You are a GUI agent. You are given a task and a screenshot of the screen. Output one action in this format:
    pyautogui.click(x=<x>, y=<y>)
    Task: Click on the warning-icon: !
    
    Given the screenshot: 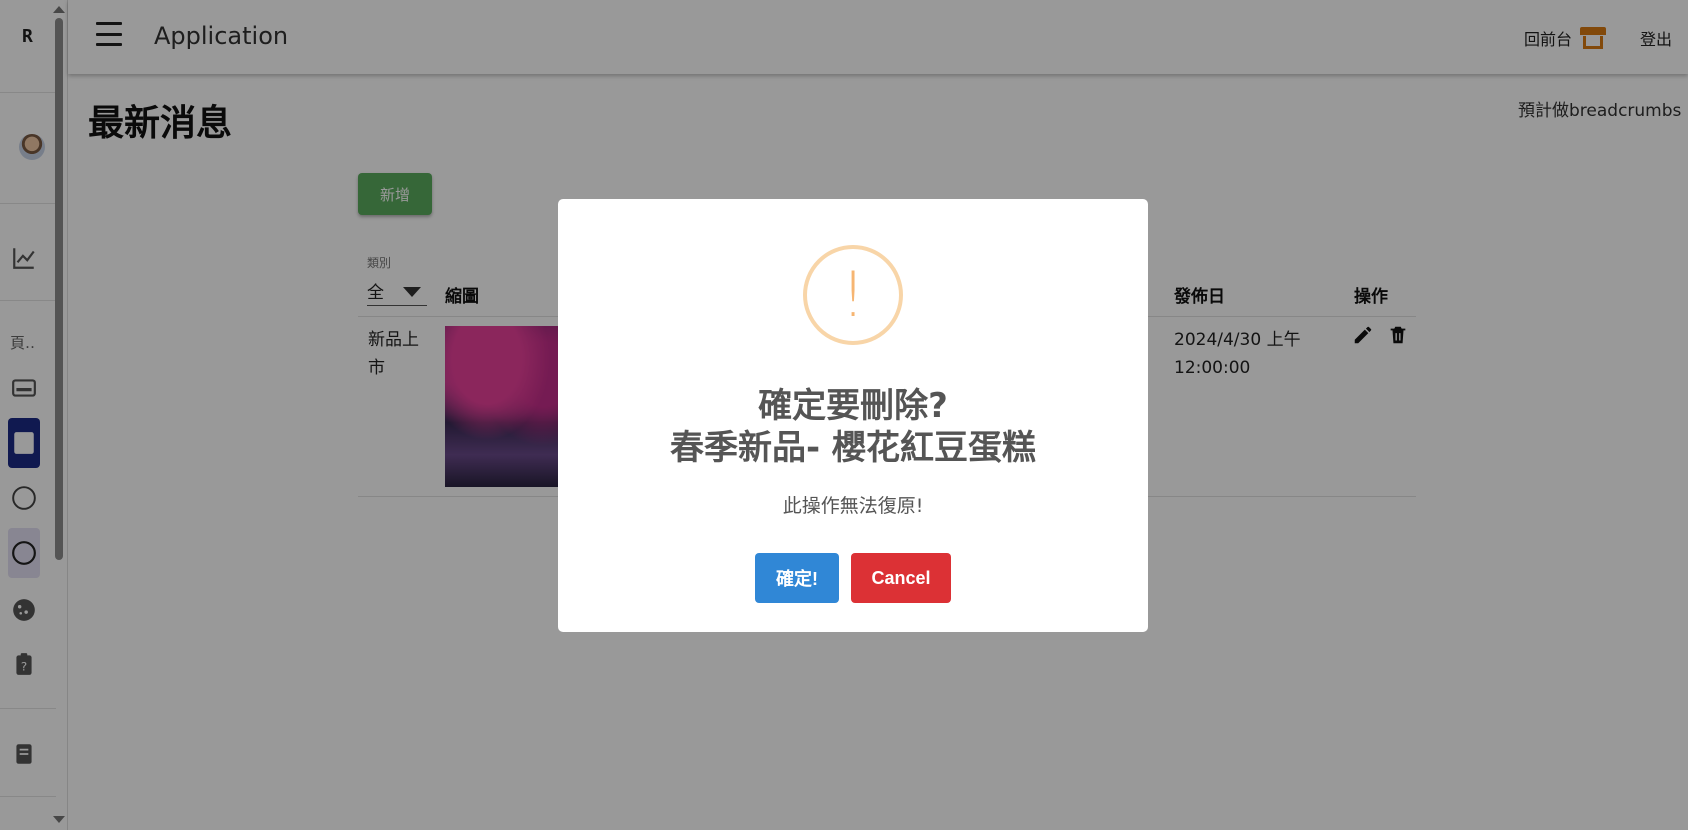 What is the action you would take?
    pyautogui.click(x=853, y=295)
    